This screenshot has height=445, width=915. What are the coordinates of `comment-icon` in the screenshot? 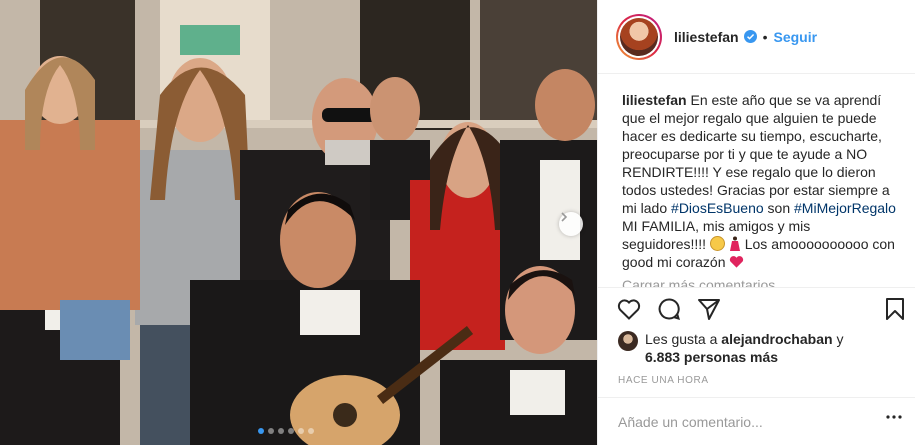 It's located at (669, 308).